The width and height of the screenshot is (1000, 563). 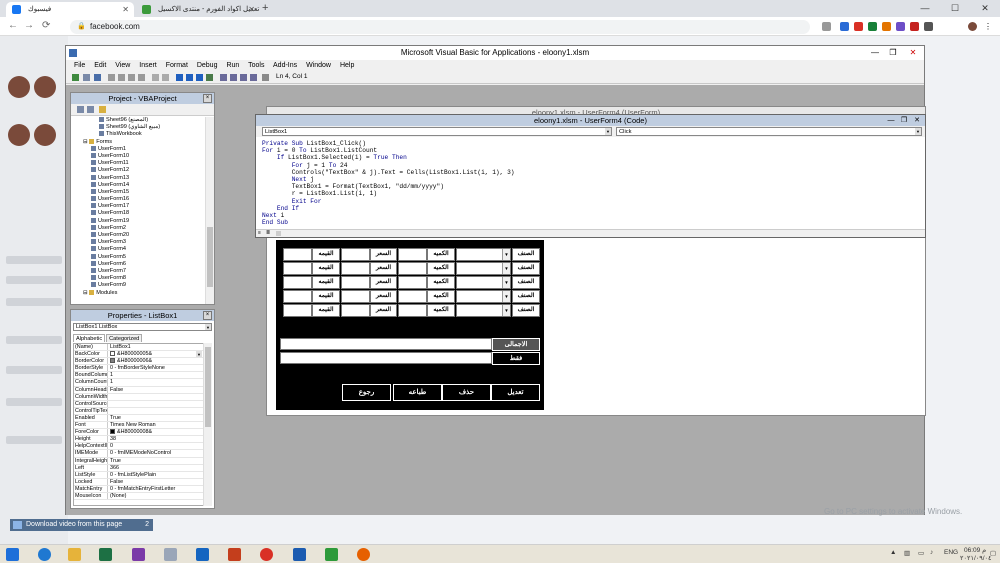 I want to click on extension-icon, so click(x=914, y=26).